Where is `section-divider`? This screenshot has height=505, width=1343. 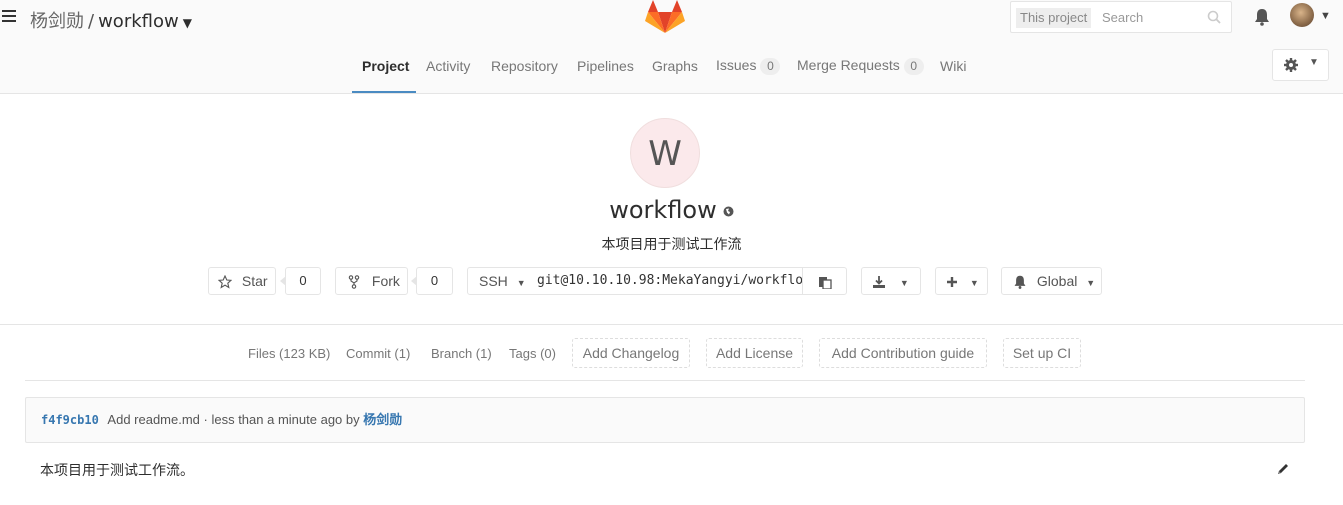
section-divider is located at coordinates (671, 324).